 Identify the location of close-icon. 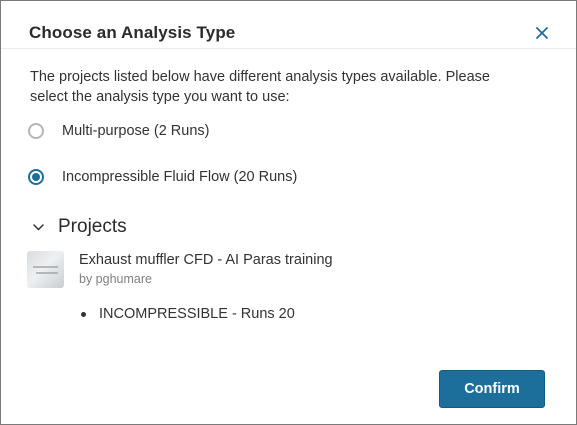
(542, 33).